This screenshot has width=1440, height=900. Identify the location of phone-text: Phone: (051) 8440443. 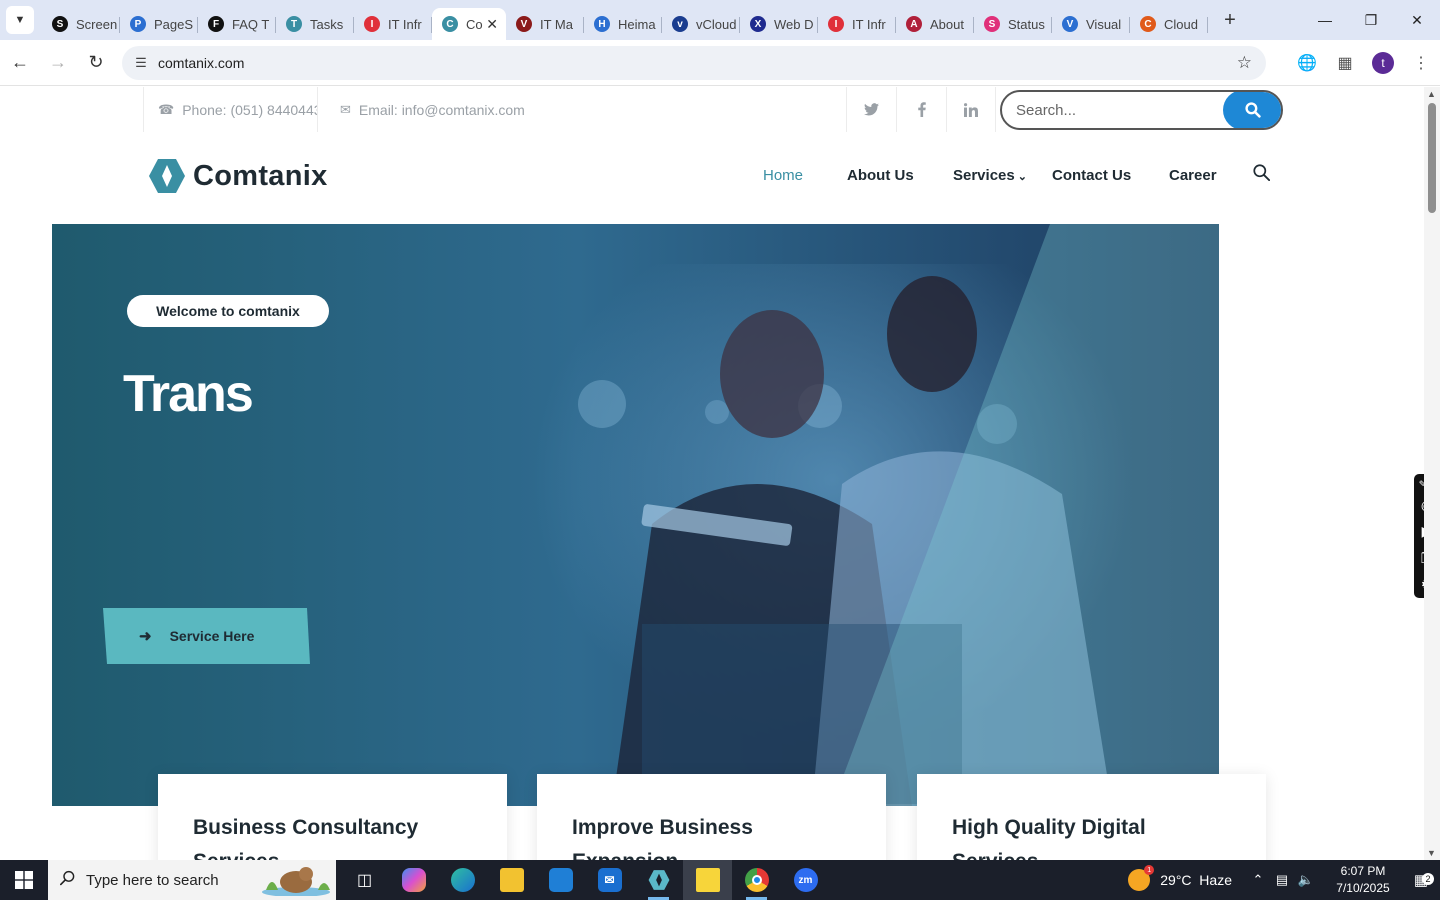
(249, 109).